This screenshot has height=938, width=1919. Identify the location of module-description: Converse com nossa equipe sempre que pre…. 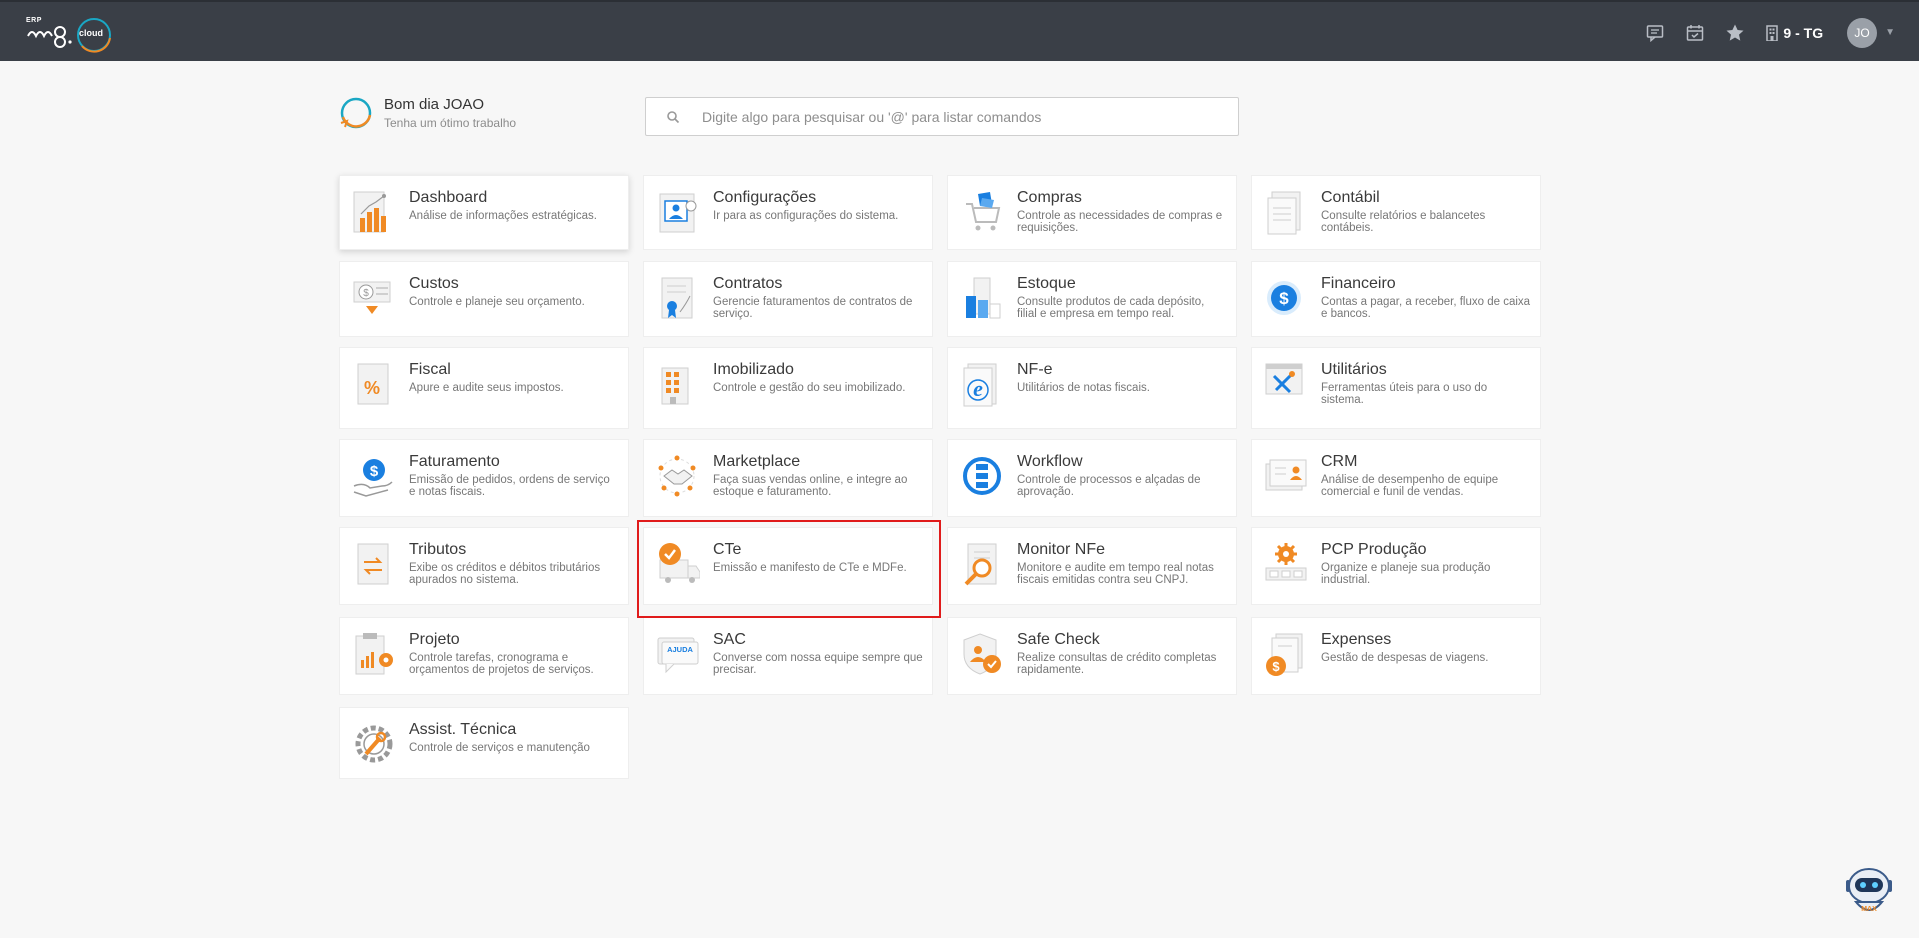
(818, 664).